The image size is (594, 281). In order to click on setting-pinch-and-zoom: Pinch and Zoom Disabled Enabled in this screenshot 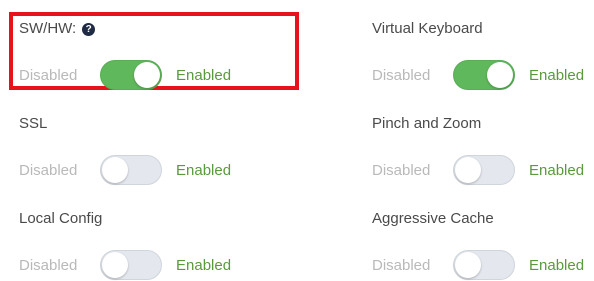, I will do `click(478, 150)`.